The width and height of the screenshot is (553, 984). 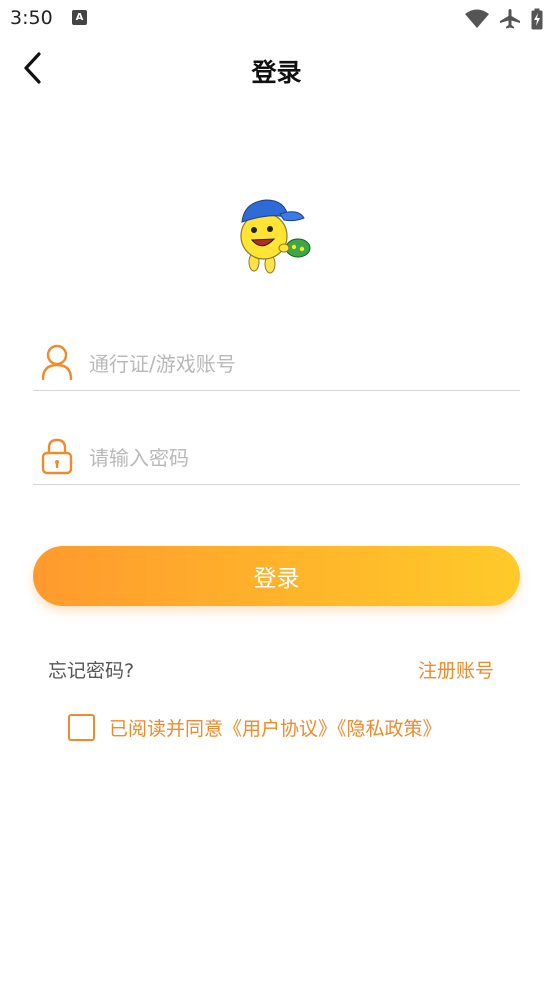 What do you see at coordinates (280, 729) in the screenshot?
I see `user-agreement-link: 《用户协议》` at bounding box center [280, 729].